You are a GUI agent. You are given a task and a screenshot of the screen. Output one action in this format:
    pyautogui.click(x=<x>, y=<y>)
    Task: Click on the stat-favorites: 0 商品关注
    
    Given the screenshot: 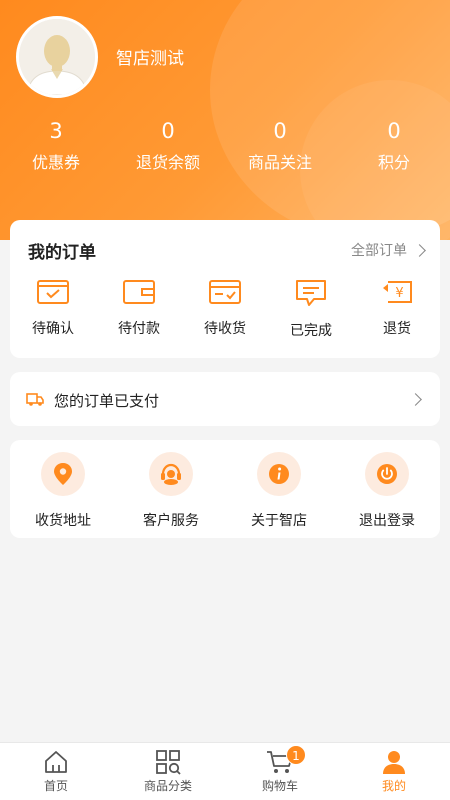 What is the action you would take?
    pyautogui.click(x=280, y=147)
    